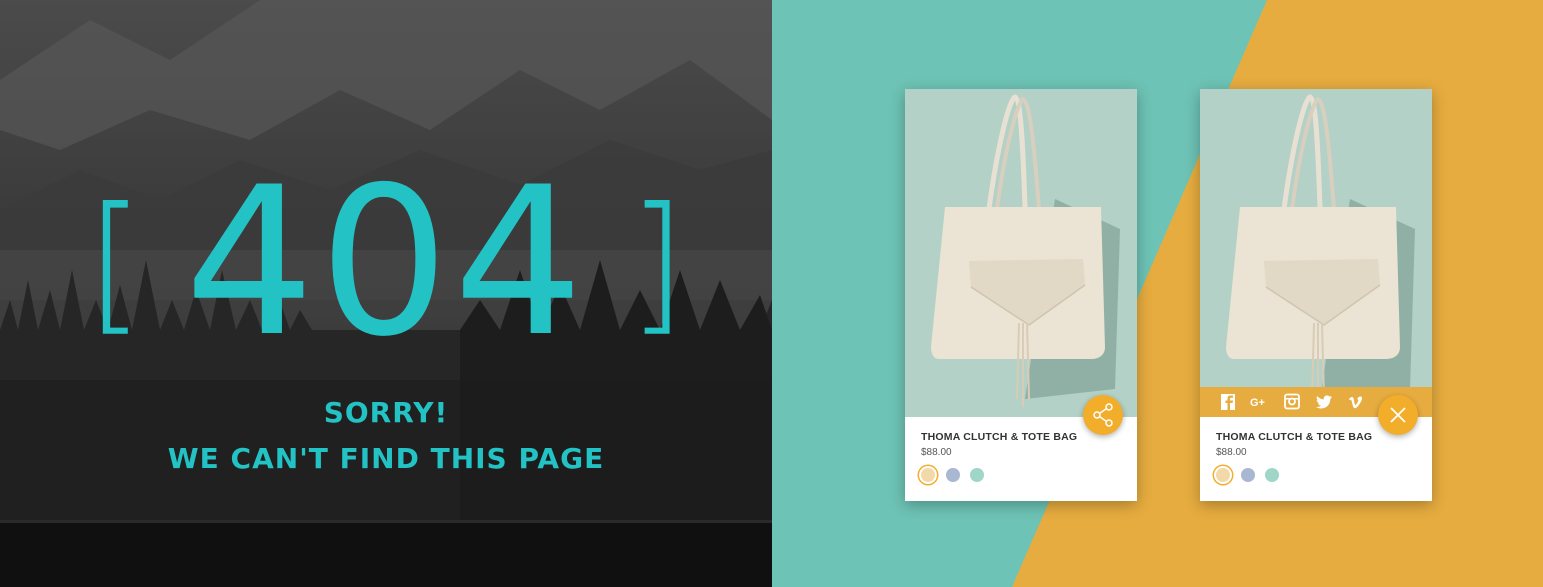 This screenshot has height=587, width=1543. I want to click on share-icon, so click(1103, 415).